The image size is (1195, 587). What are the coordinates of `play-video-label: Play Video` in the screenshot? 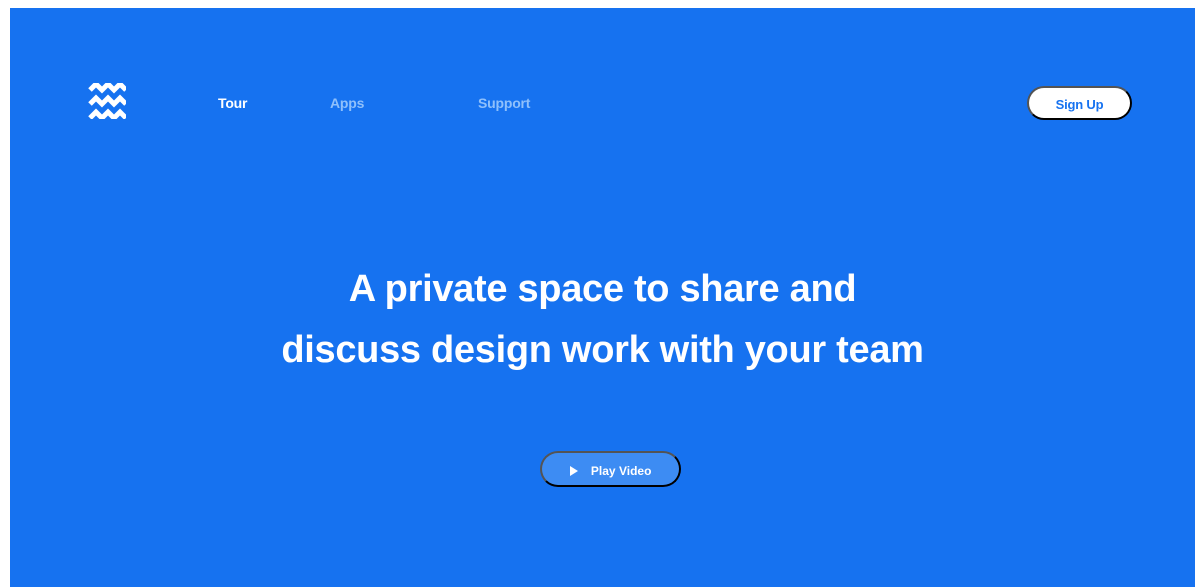 It's located at (621, 471).